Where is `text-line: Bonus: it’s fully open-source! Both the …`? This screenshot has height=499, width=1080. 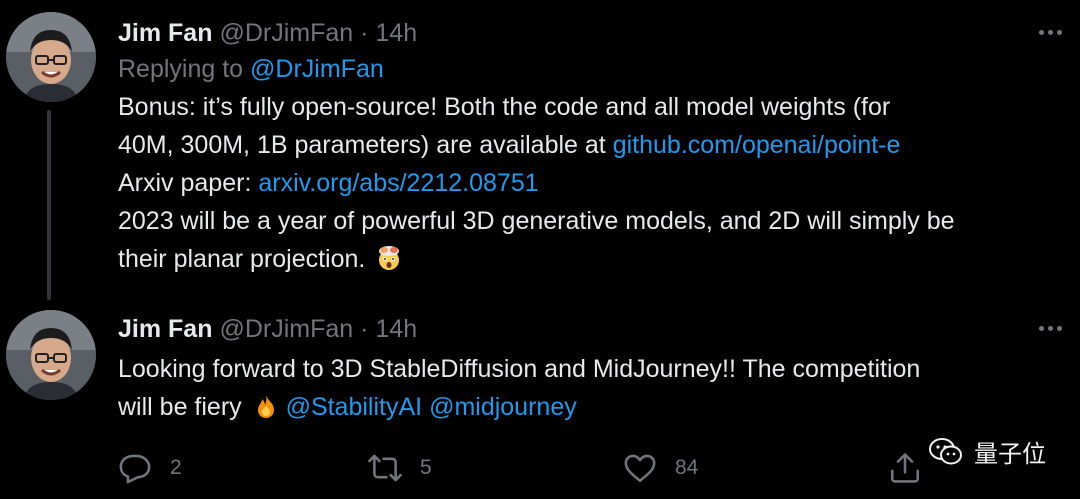 text-line: Bonus: it’s fully open-source! Both the … is located at coordinates (504, 107).